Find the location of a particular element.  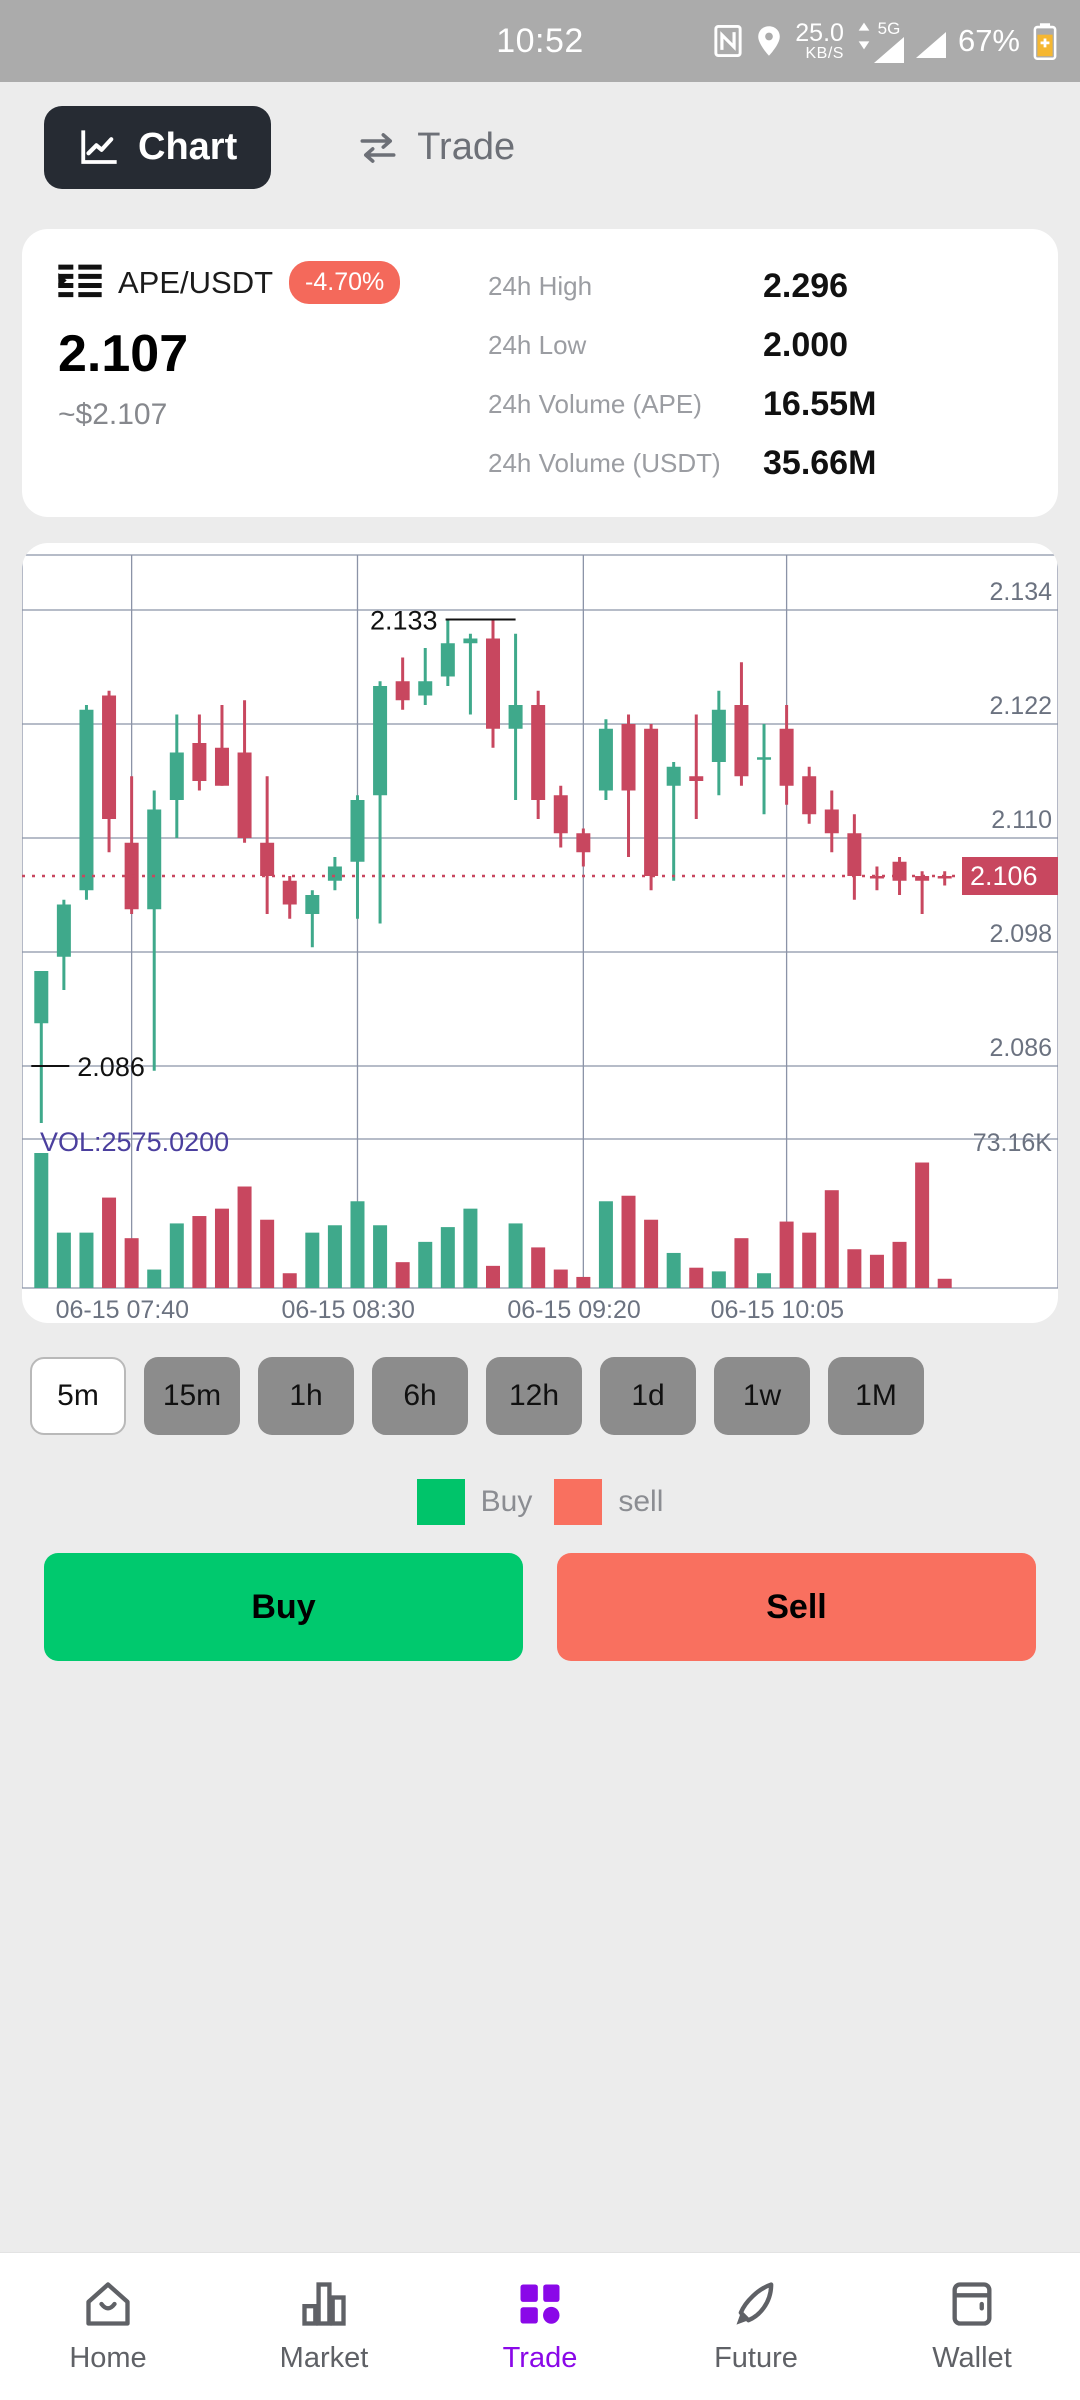

tab-chart: Chart is located at coordinates (158, 147).